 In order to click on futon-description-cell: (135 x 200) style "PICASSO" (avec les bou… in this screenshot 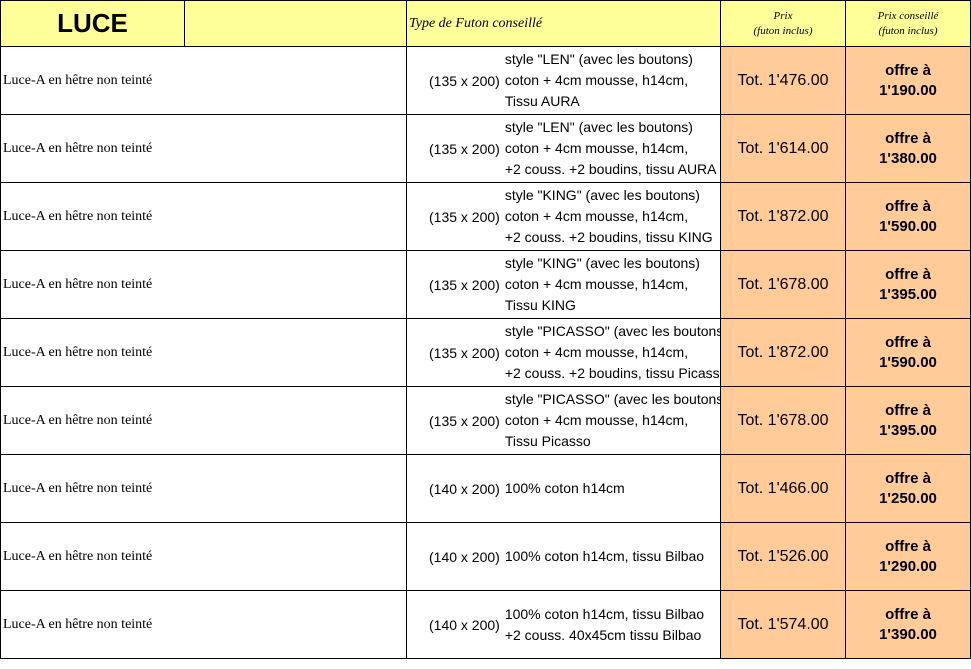, I will do `click(563, 420)`.